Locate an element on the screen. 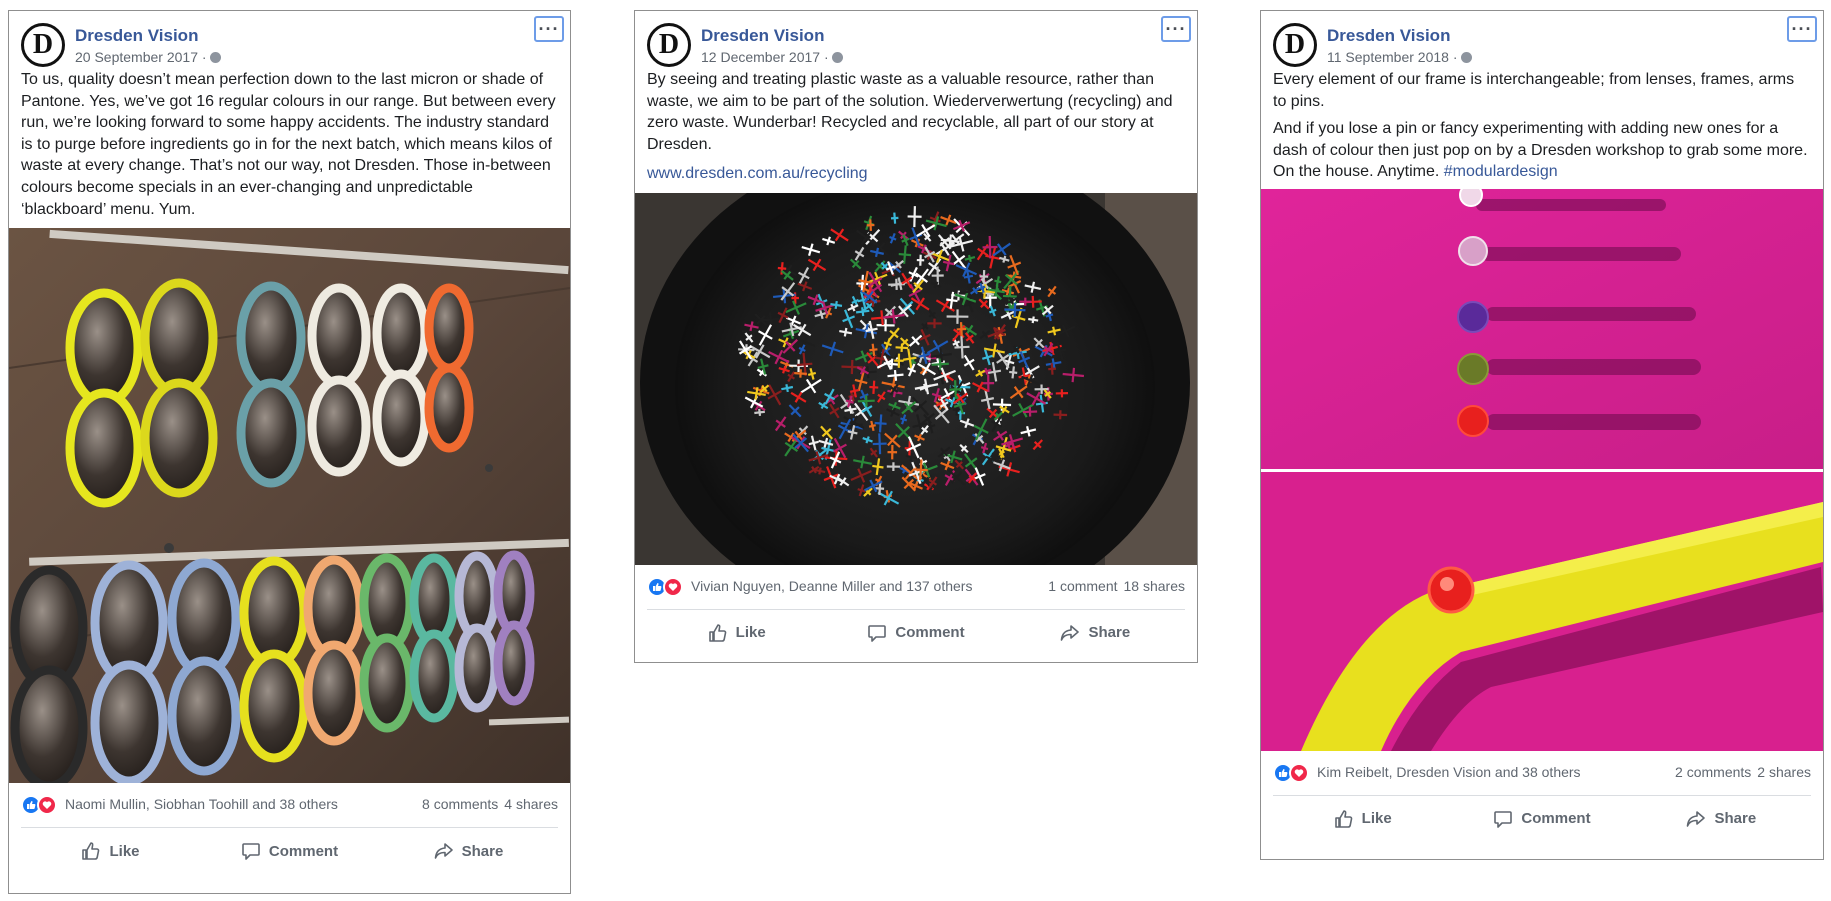 This screenshot has width=1831, height=901. engagement-counts: 1 comment 18 shares is located at coordinates (1113, 586).